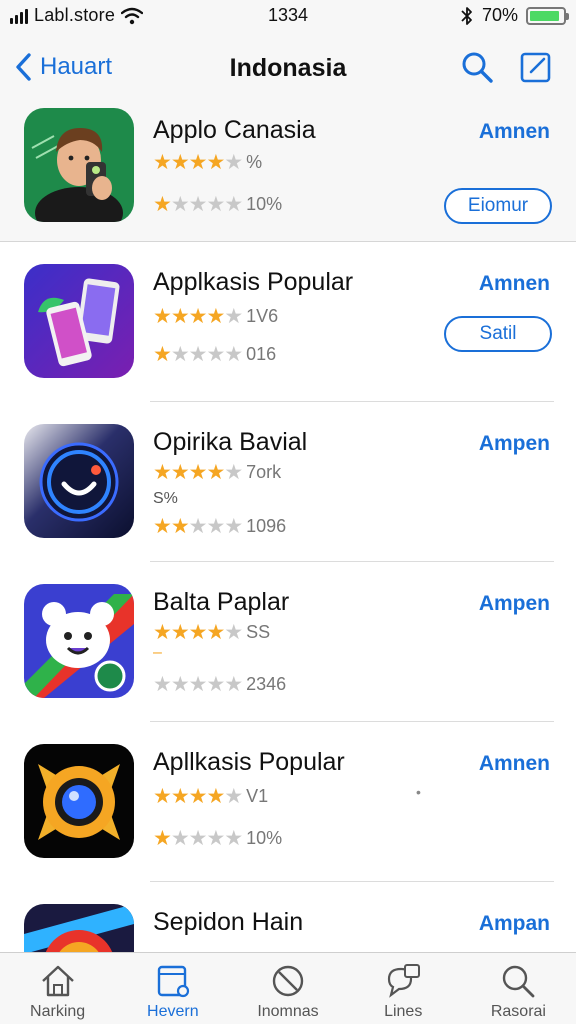 This screenshot has width=576, height=1024. Describe the element at coordinates (498, 206) in the screenshot. I see `app-action-button: Eiomur` at that location.